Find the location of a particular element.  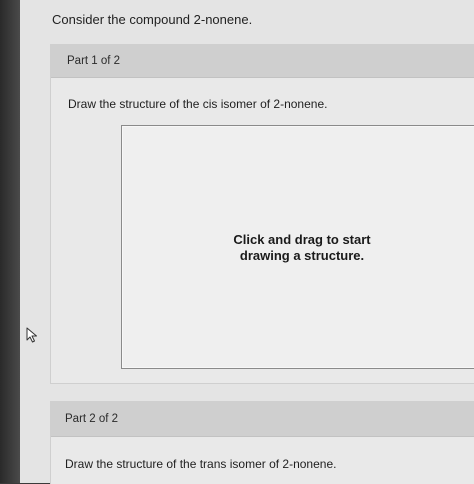

screen-bezel is located at coordinates (10, 241).